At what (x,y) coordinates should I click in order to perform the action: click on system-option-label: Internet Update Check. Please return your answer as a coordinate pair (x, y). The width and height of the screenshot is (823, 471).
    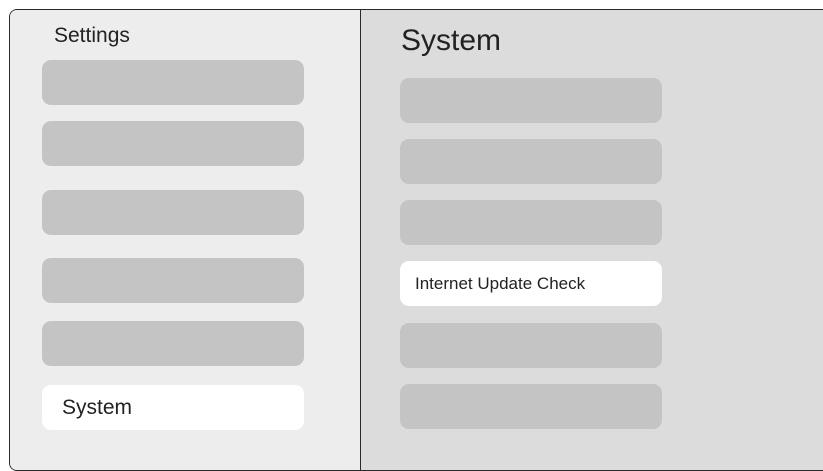
    Looking at the image, I should click on (500, 283).